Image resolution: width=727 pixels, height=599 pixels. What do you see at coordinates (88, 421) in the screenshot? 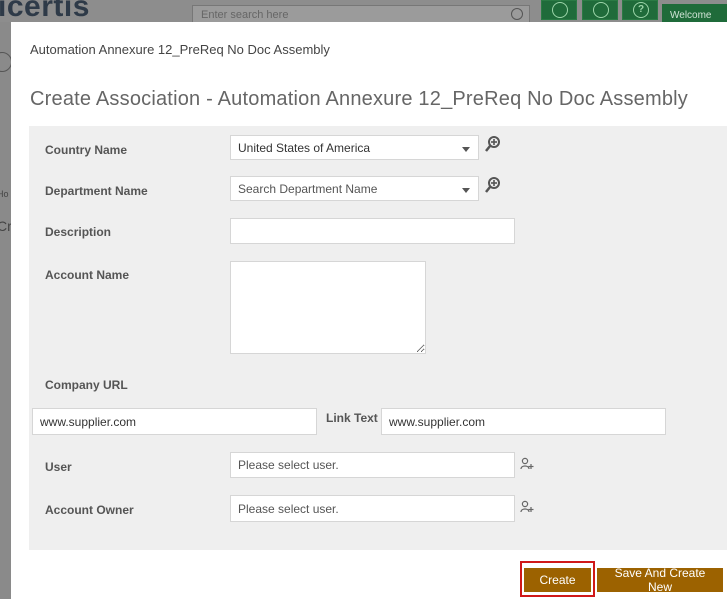
I see `company-url-value: www.supplier.com` at bounding box center [88, 421].